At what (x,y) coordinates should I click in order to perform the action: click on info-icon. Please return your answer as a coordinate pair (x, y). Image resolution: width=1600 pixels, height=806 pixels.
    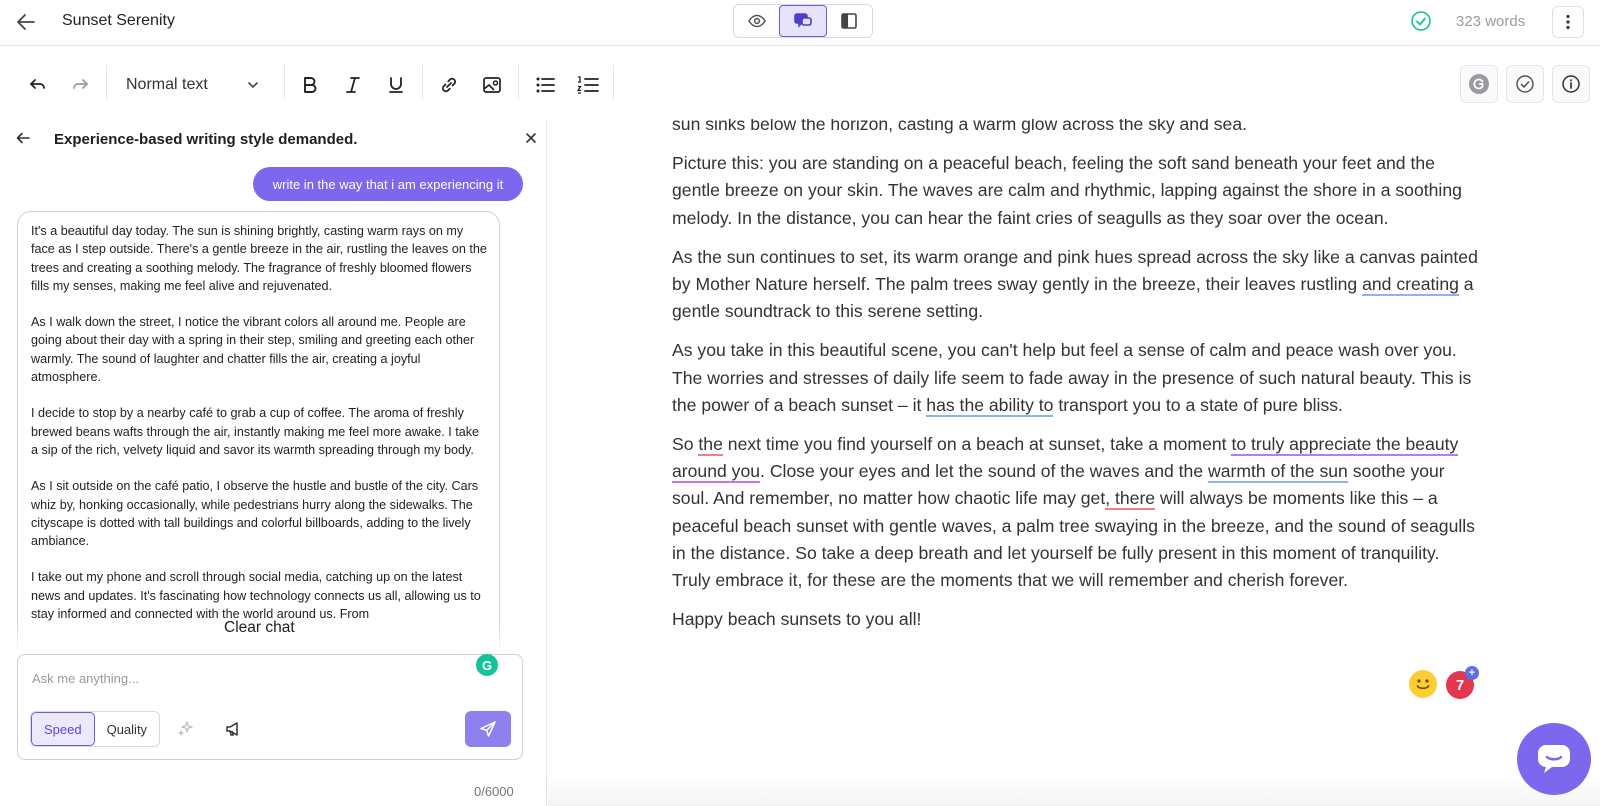
    Looking at the image, I should click on (1571, 84).